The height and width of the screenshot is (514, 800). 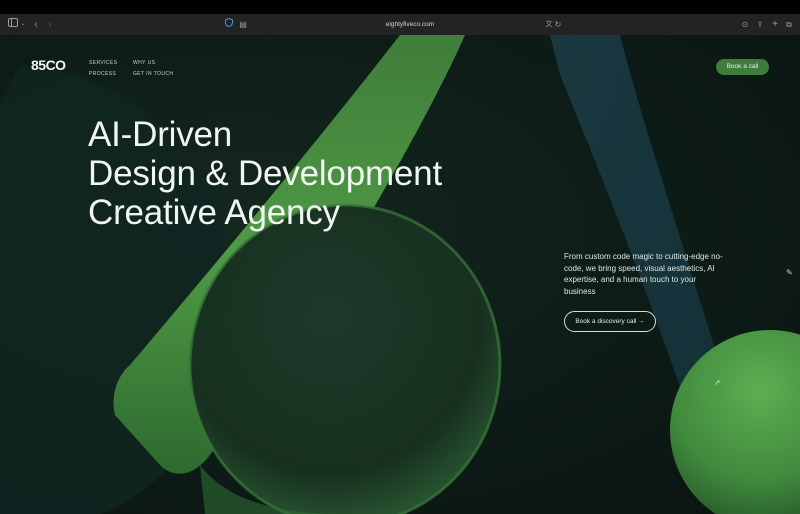 What do you see at coordinates (229, 24) in the screenshot?
I see `shield-icon` at bounding box center [229, 24].